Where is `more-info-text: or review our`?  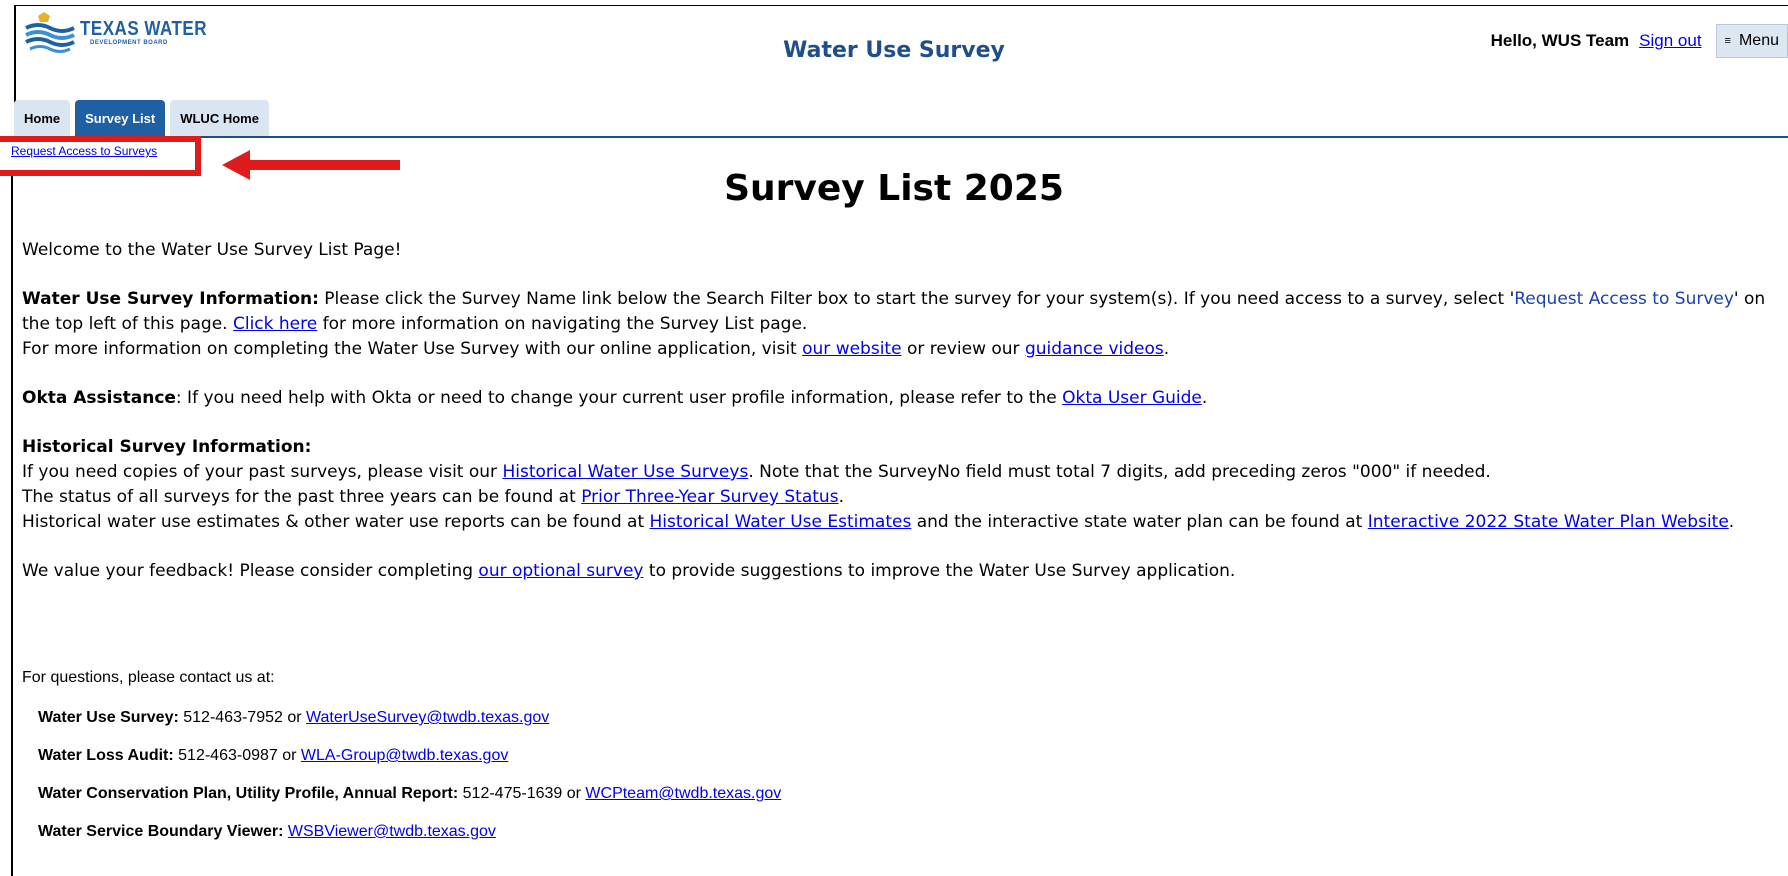 more-info-text: or review our is located at coordinates (963, 349).